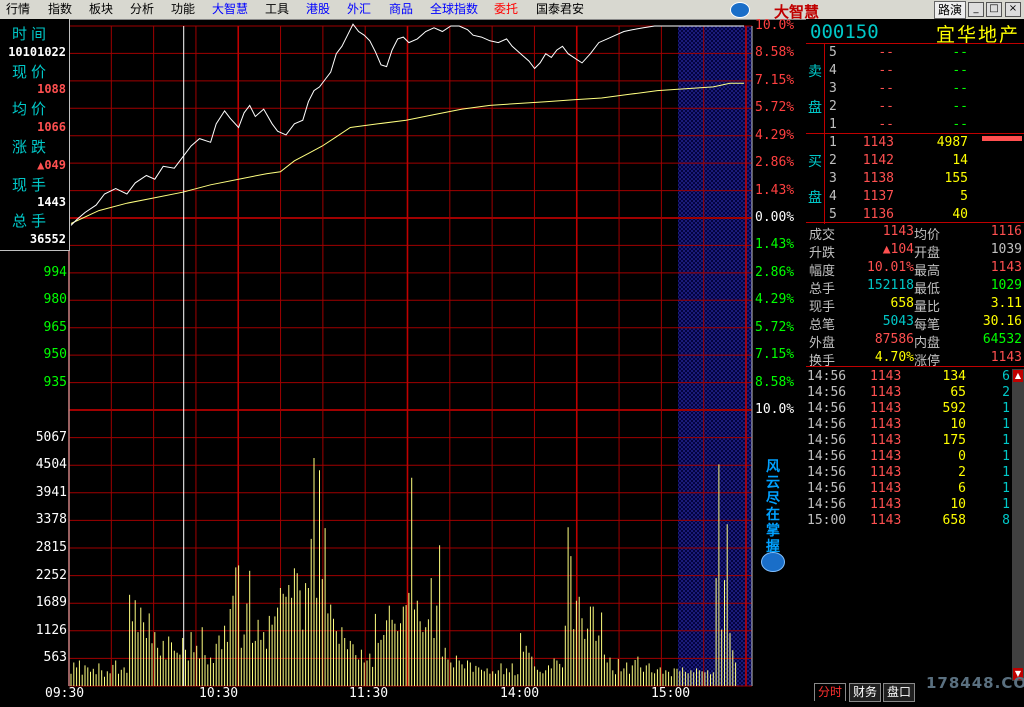 The image size is (1024, 707). Describe the element at coordinates (865, 692) in the screenshot. I see `tab-finance: 财务` at that location.